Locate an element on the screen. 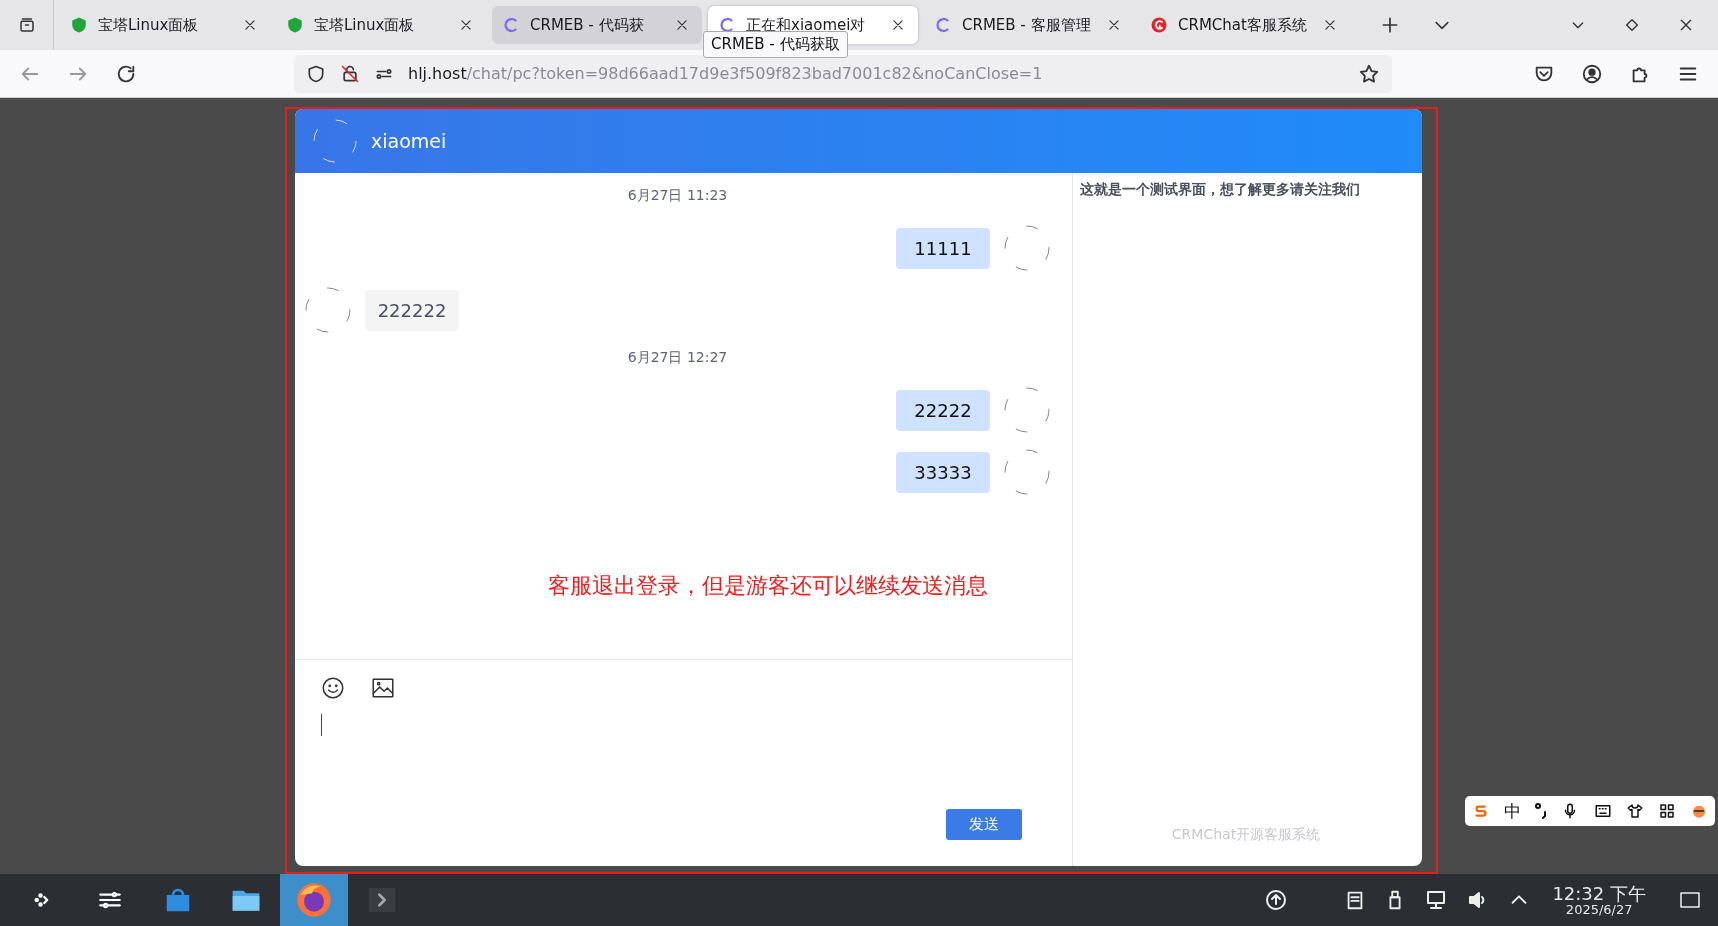 This screenshot has height=926, width=1718. update-icon is located at coordinates (1276, 900).